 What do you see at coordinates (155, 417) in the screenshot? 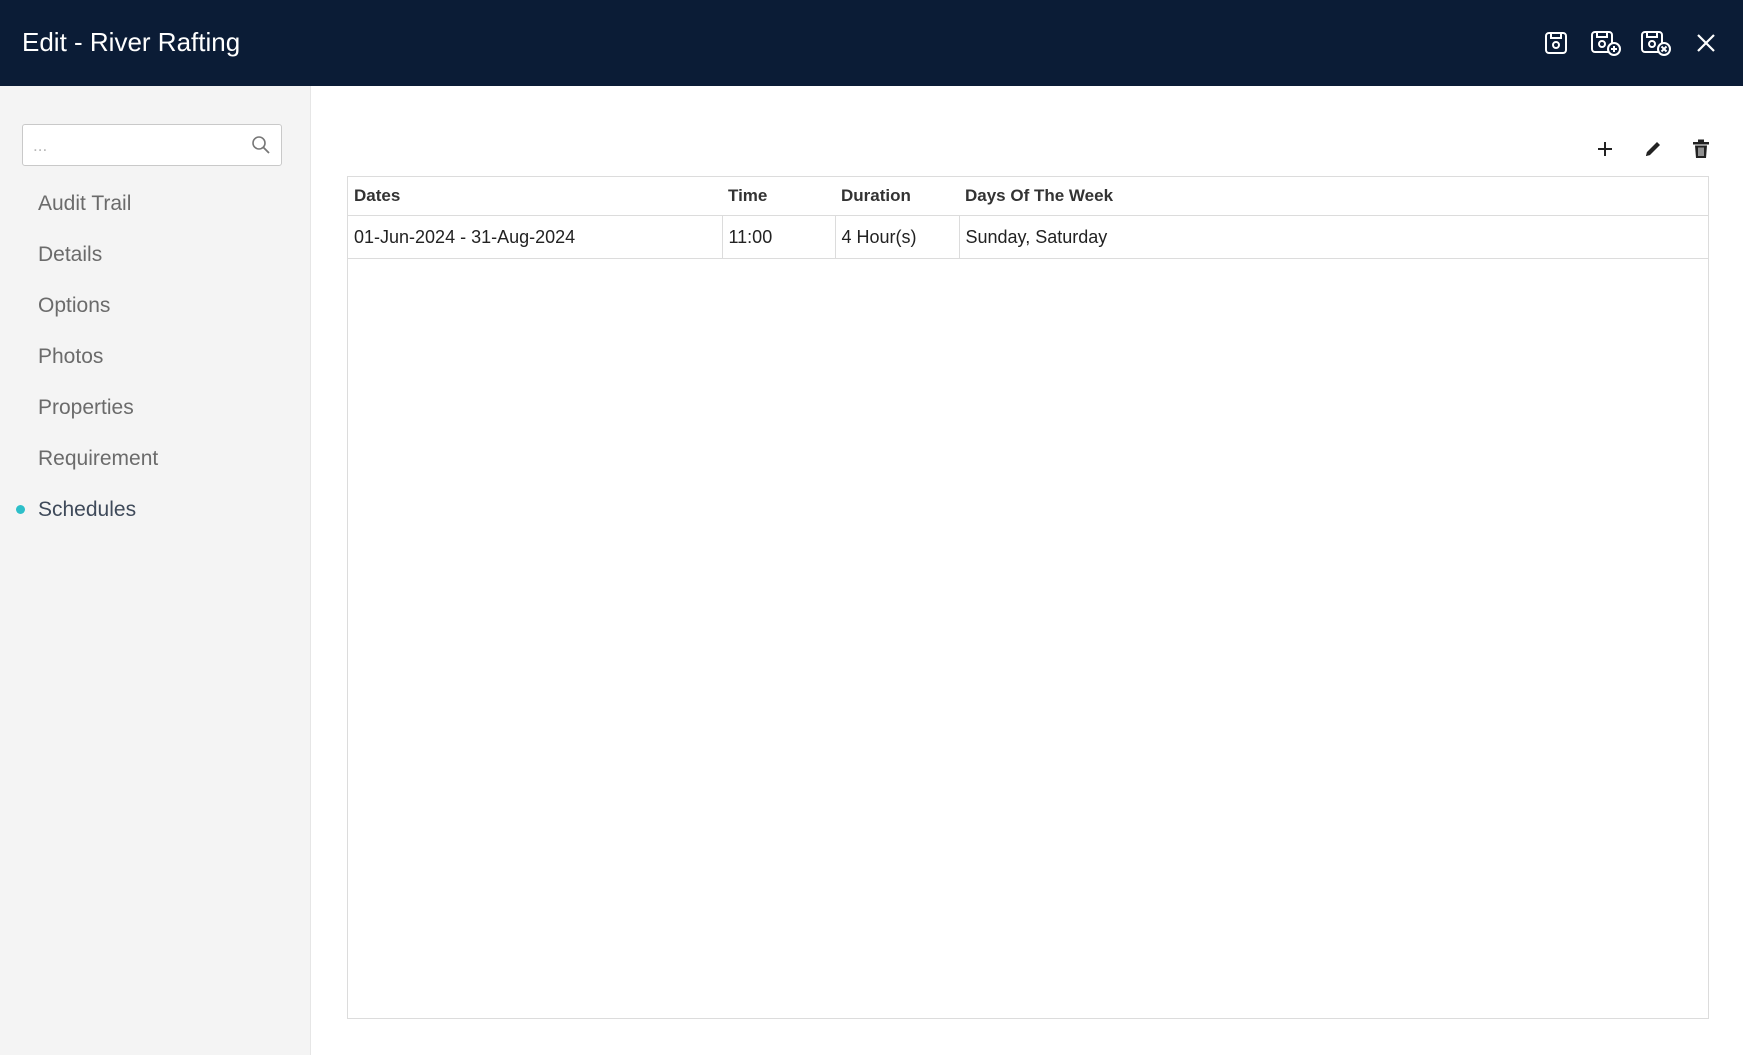
I see `sidebar-item-properties: Properties` at bounding box center [155, 417].